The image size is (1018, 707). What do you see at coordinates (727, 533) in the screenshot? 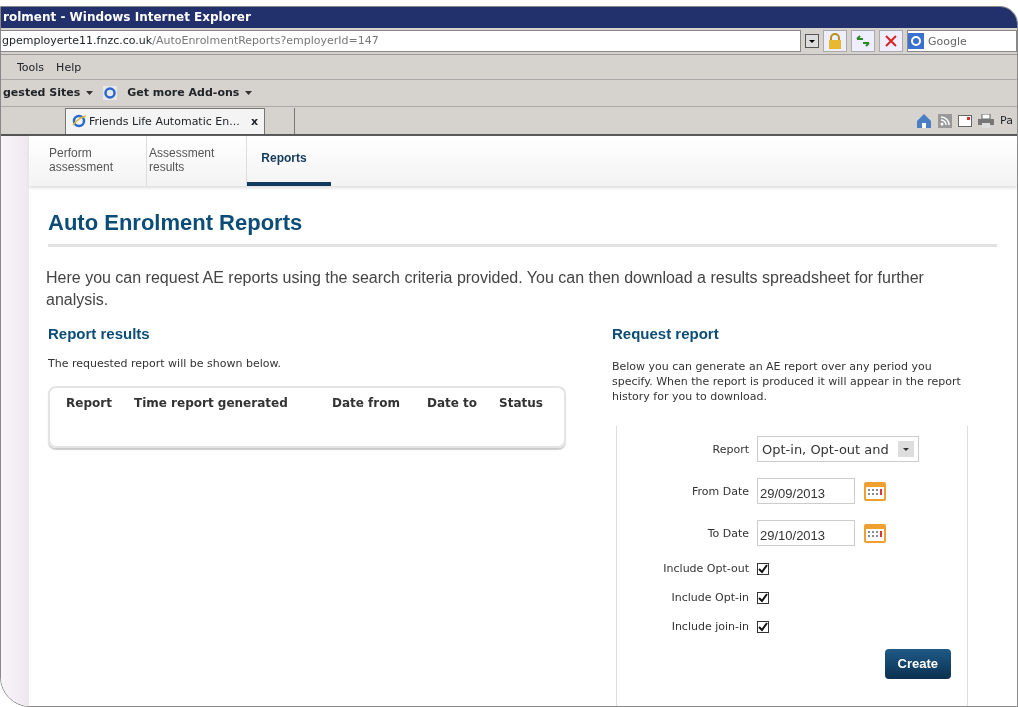
I see `field-label: To Date` at bounding box center [727, 533].